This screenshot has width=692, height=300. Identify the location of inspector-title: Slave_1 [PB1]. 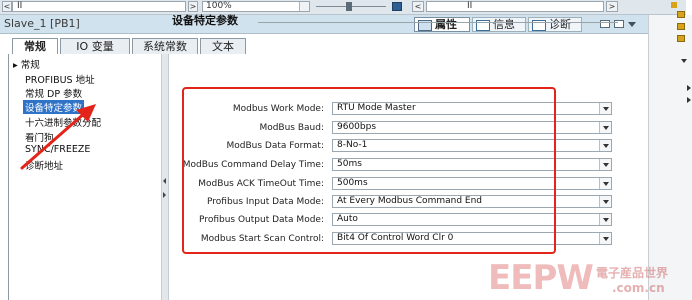
(42, 23).